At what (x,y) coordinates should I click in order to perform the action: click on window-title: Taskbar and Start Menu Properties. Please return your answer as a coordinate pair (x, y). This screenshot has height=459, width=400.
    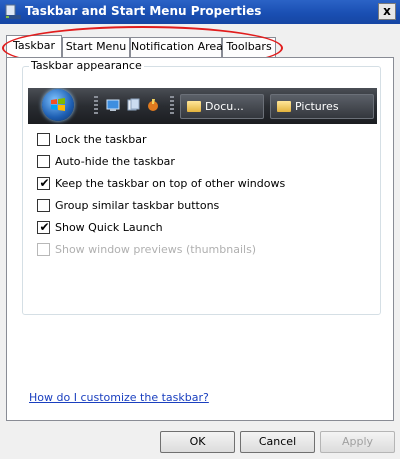
    Looking at the image, I should click on (143, 11).